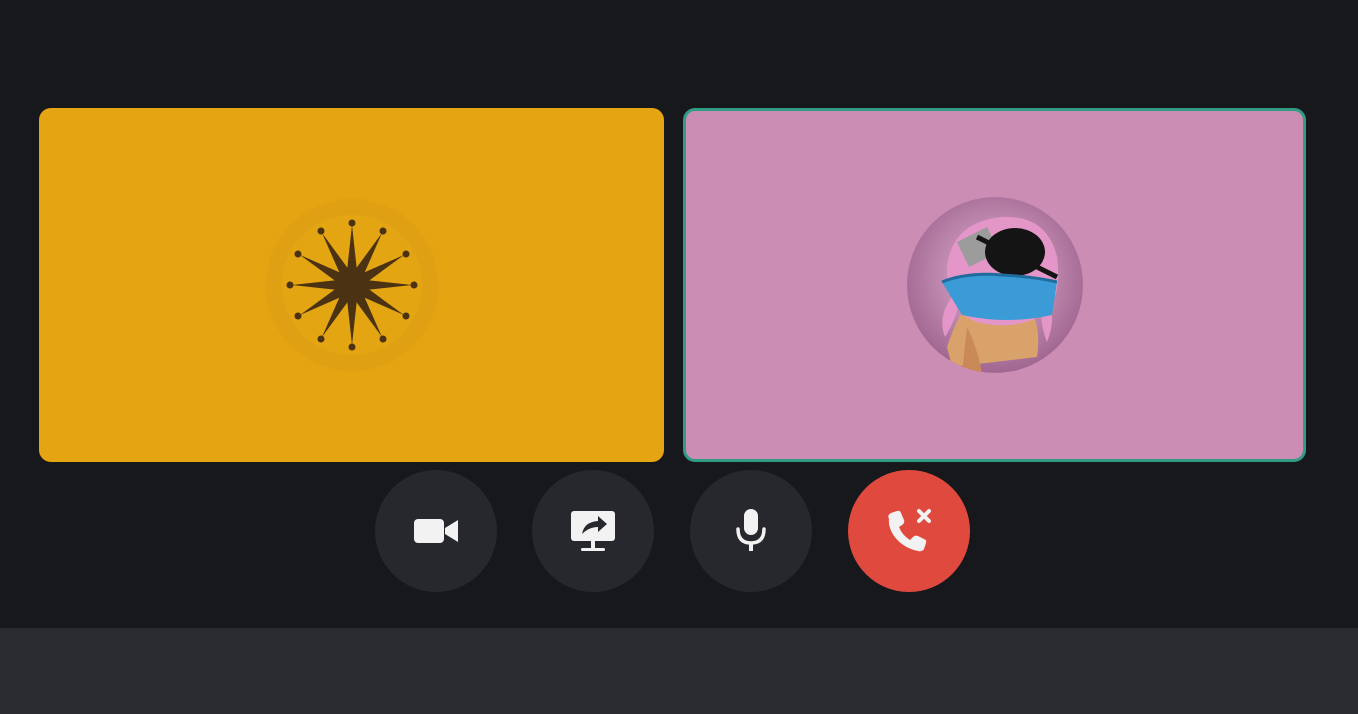 This screenshot has width=1358, height=714. I want to click on microphone-icon, so click(751, 530).